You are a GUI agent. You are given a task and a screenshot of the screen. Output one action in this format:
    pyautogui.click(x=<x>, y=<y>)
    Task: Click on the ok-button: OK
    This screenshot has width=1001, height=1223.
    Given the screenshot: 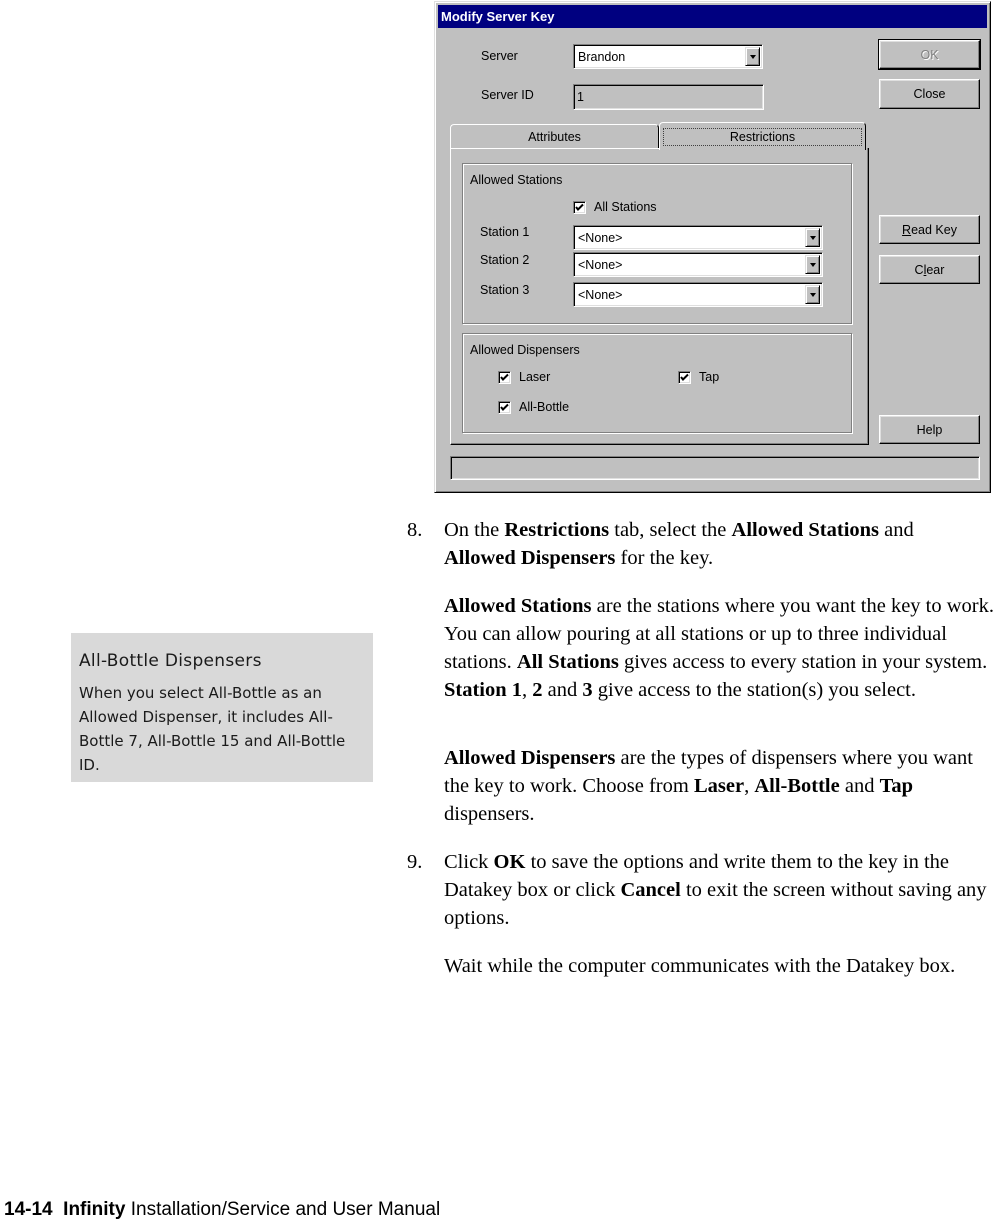 What is the action you would take?
    pyautogui.click(x=929, y=54)
    